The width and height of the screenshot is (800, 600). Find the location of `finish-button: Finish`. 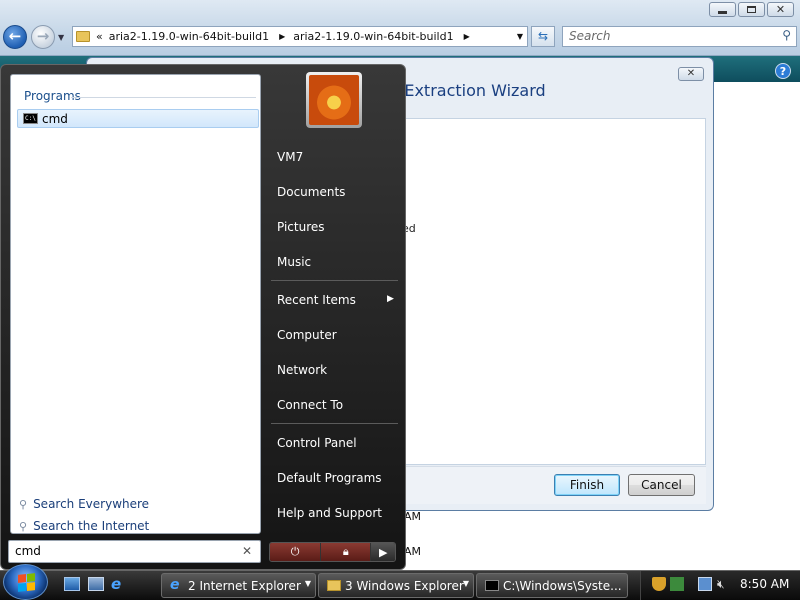

finish-button: Finish is located at coordinates (587, 485).